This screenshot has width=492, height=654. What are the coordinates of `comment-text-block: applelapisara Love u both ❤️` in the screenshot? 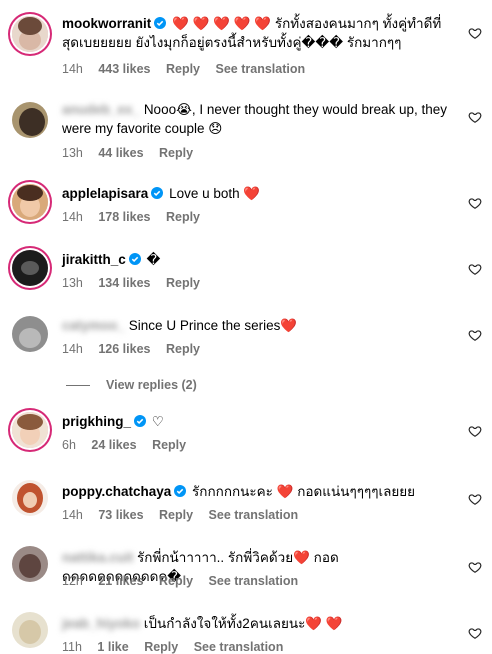 It's located at (257, 193).